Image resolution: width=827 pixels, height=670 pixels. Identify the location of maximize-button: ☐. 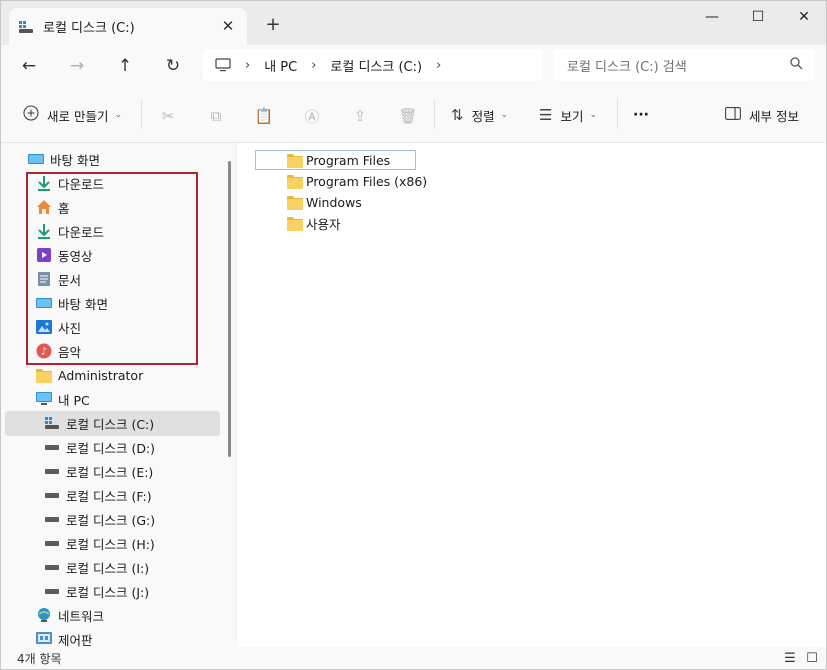
(758, 17).